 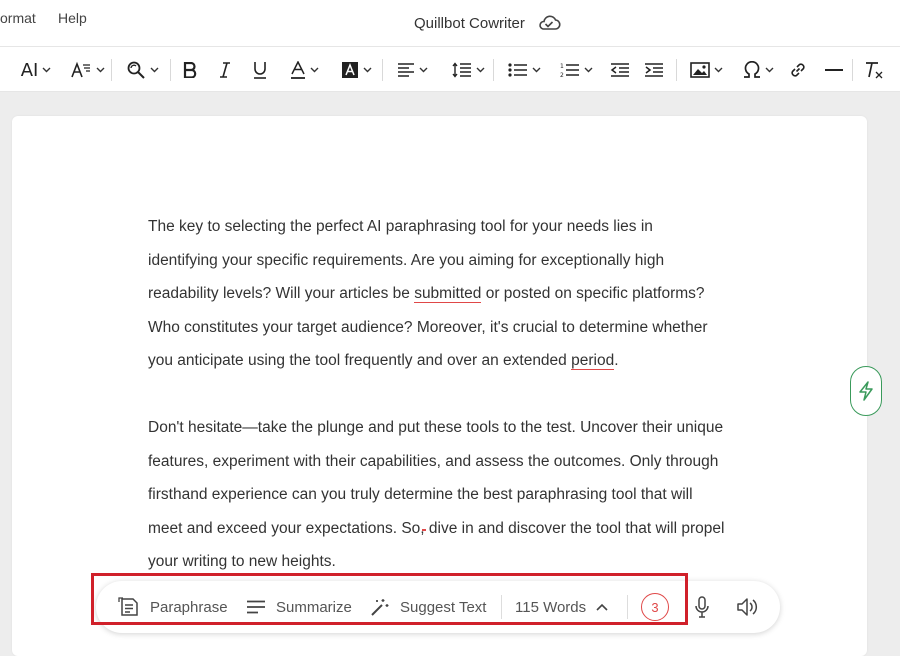 I want to click on italic-button, so click(x=225, y=70).